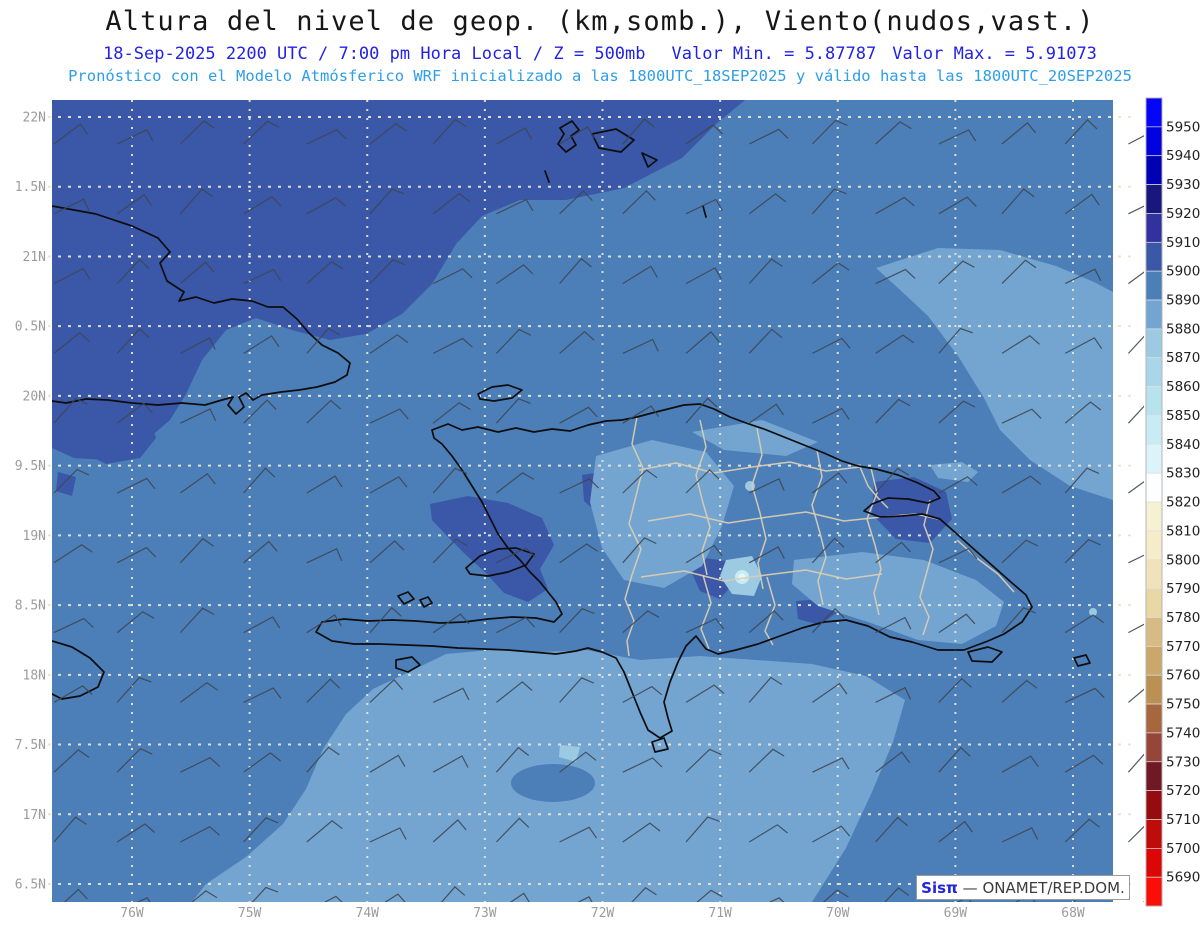 This screenshot has width=1200, height=927. I want to click on colorbar-tick-label: 5730, so click(1183, 762).